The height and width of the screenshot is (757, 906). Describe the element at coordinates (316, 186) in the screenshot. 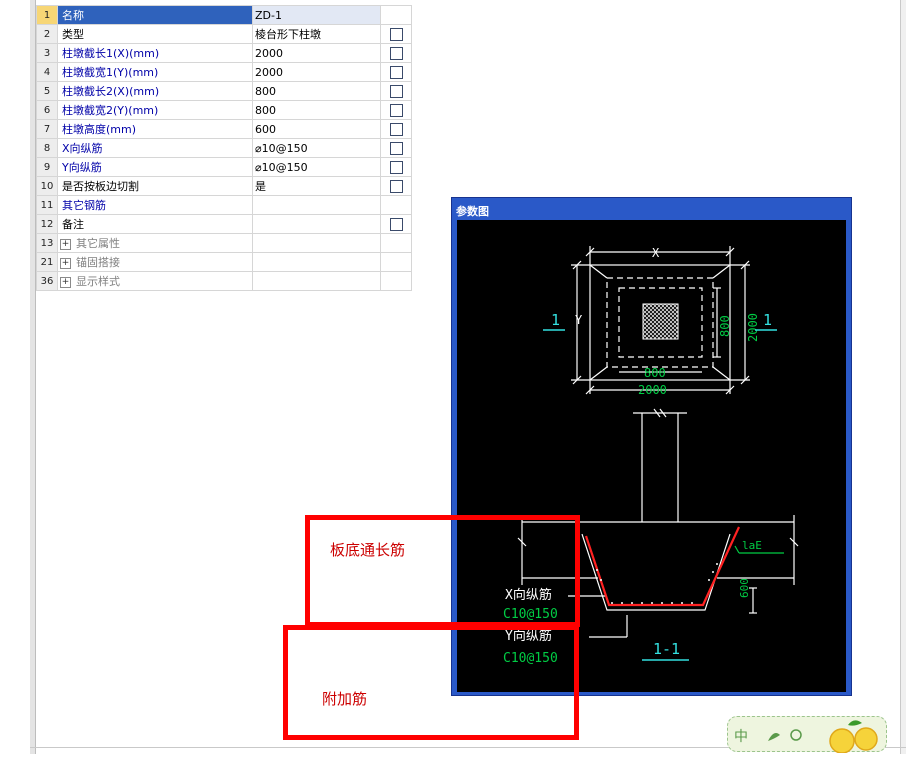

I see `property-value: 是` at that location.